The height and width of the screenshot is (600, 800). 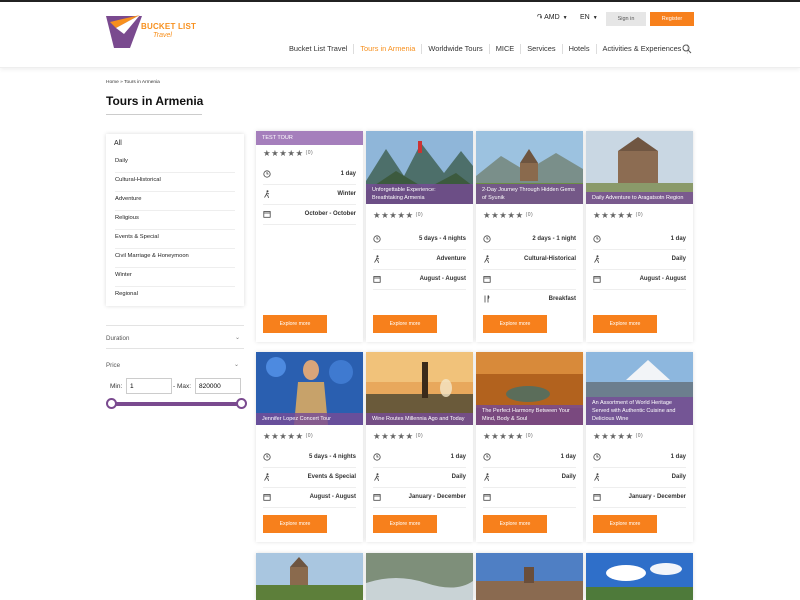 What do you see at coordinates (565, 18) in the screenshot?
I see `chevron-down-icon: ▼` at bounding box center [565, 18].